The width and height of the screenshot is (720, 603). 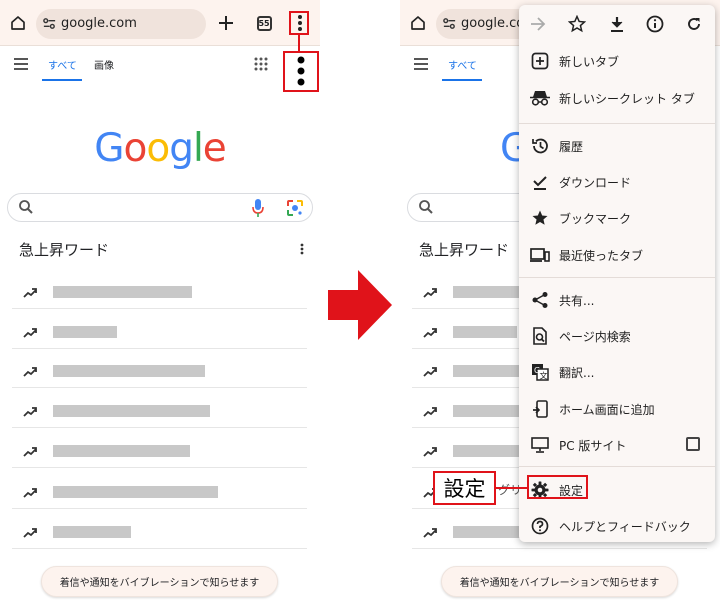 What do you see at coordinates (557, 487) in the screenshot?
I see `highlight-settings-item` at bounding box center [557, 487].